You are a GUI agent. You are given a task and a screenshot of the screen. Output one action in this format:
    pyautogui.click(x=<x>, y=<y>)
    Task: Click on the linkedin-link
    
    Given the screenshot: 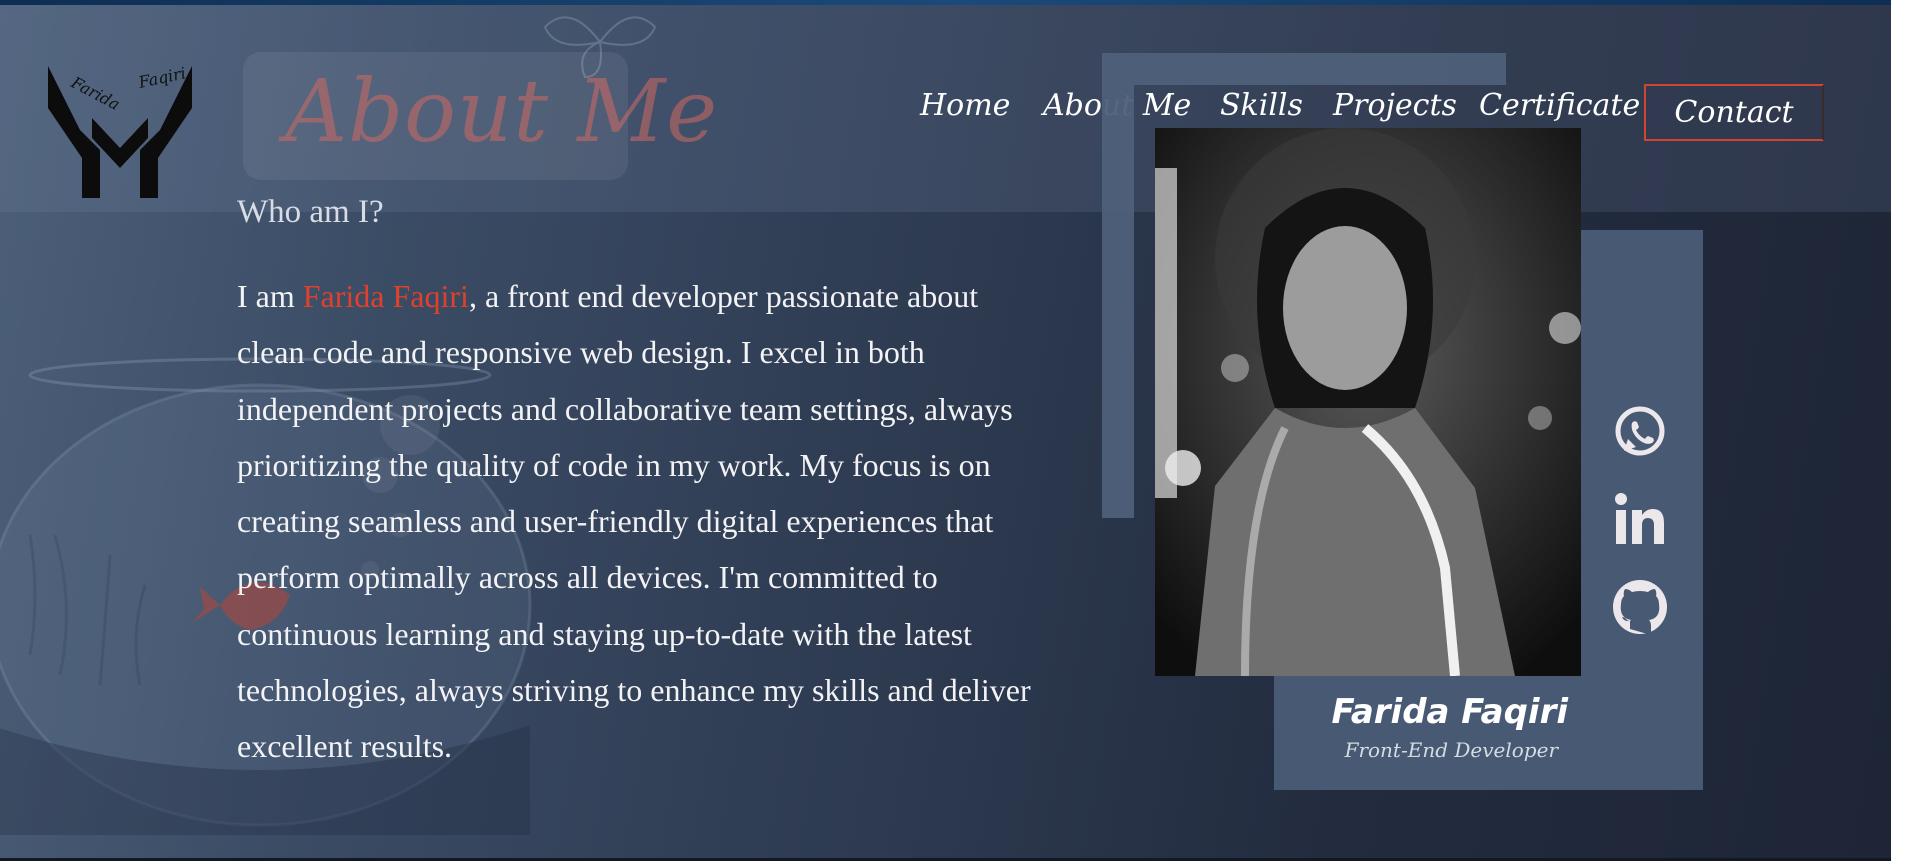 What is the action you would take?
    pyautogui.click(x=1640, y=520)
    